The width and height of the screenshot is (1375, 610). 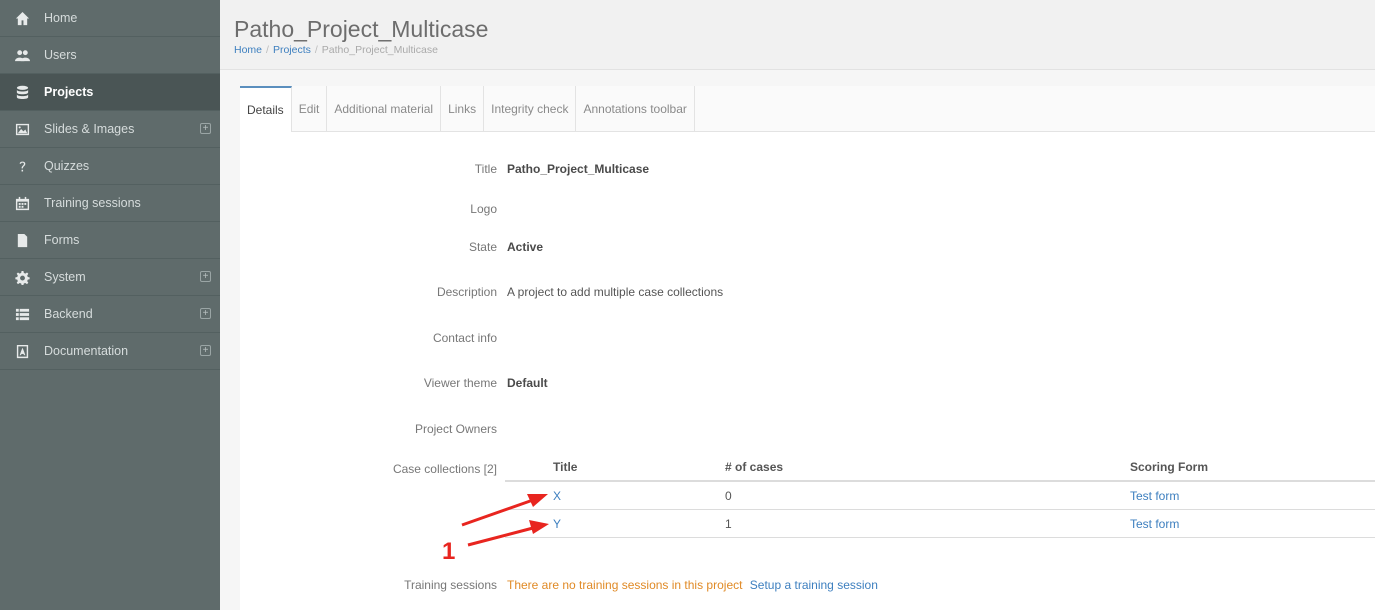 I want to click on annotation-overlay: 1, so click(x=495, y=529).